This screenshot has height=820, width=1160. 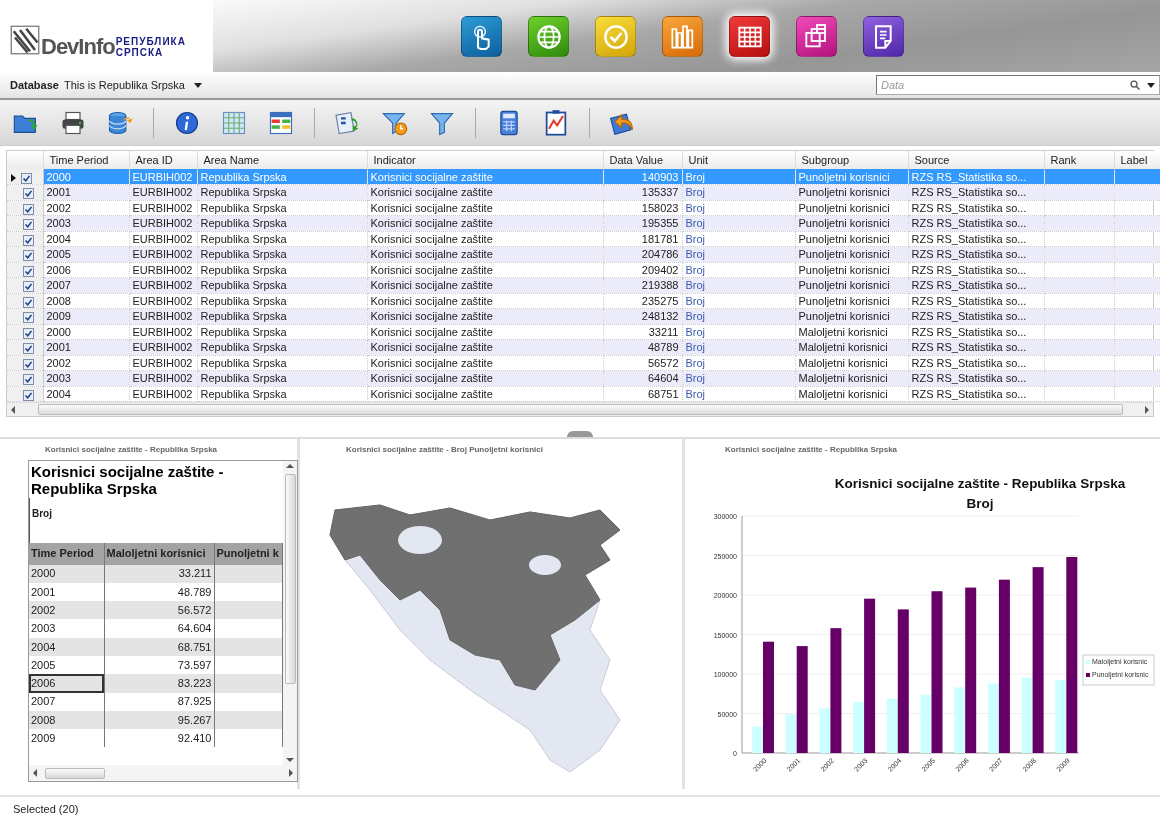 What do you see at coordinates (86, 332) in the screenshot?
I see `table-cell: 2000` at bounding box center [86, 332].